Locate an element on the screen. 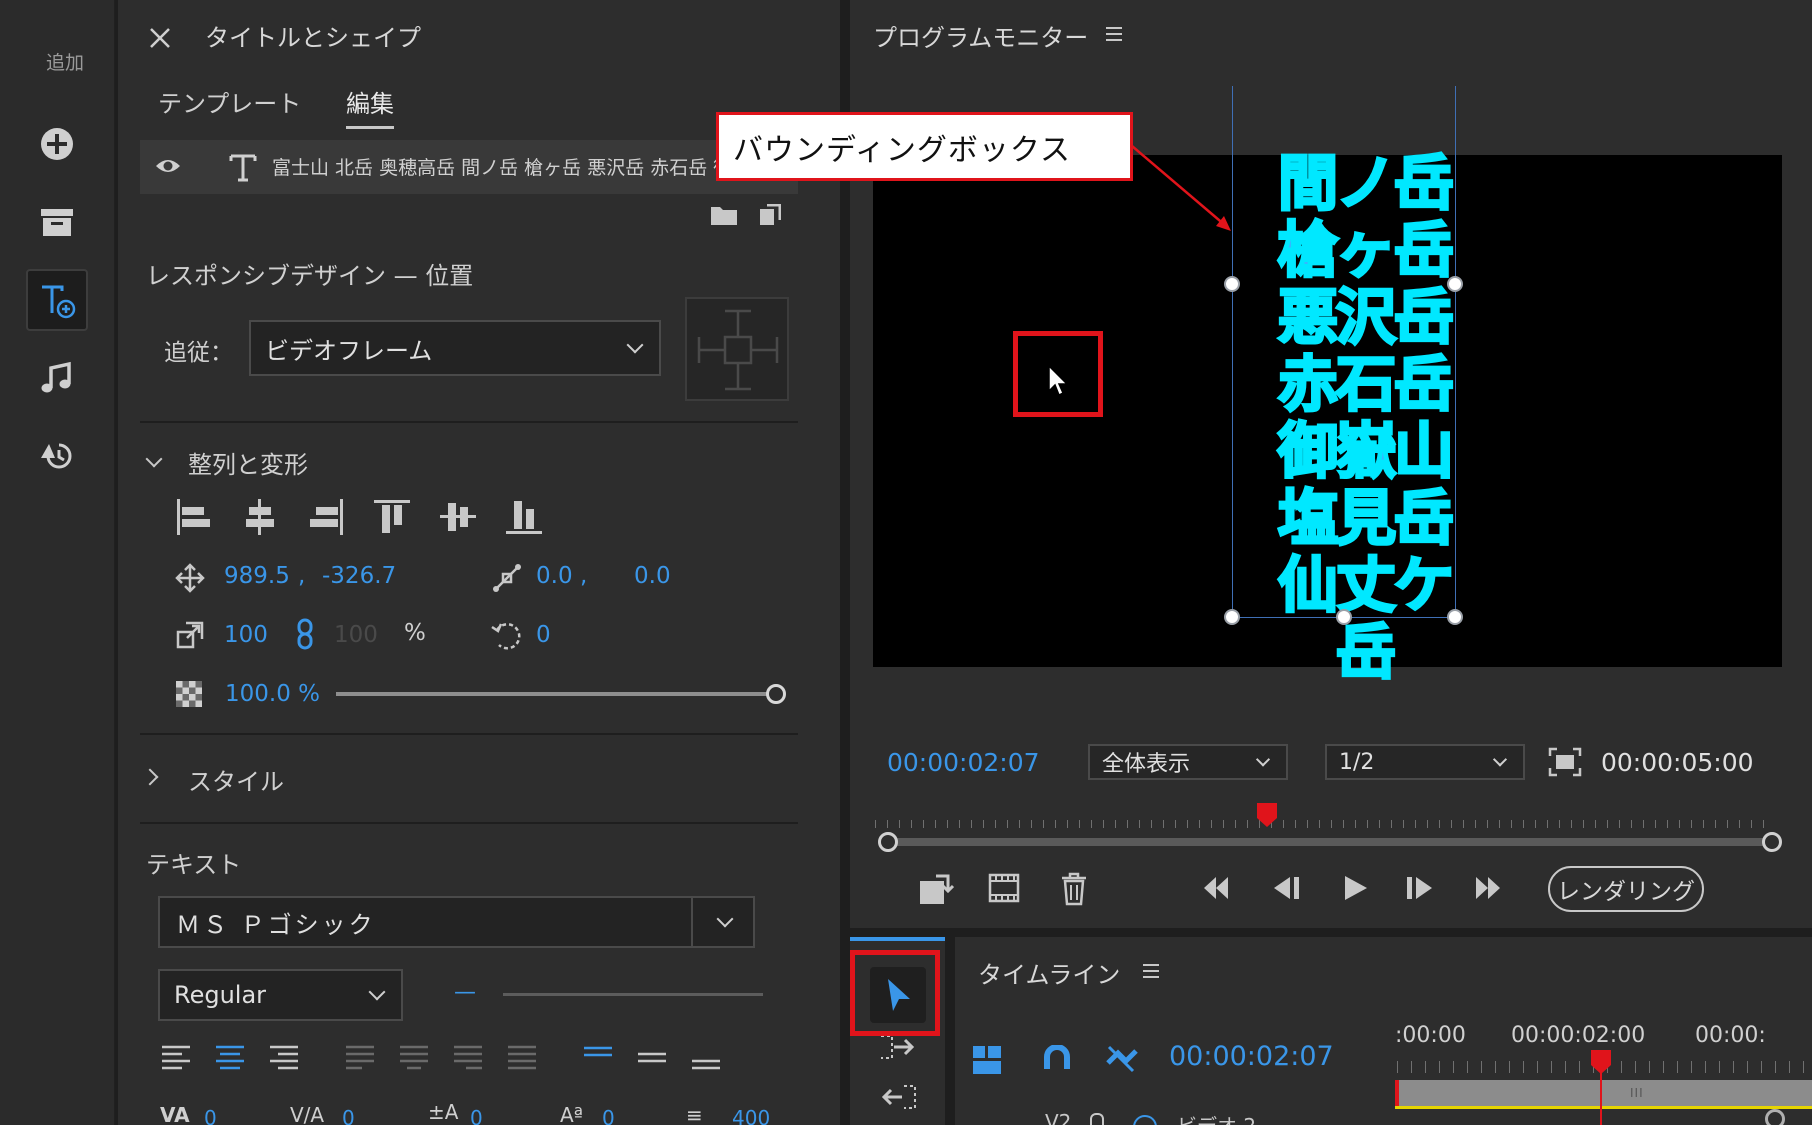 The image size is (1812, 1125). align-top-icon is located at coordinates (392, 517).